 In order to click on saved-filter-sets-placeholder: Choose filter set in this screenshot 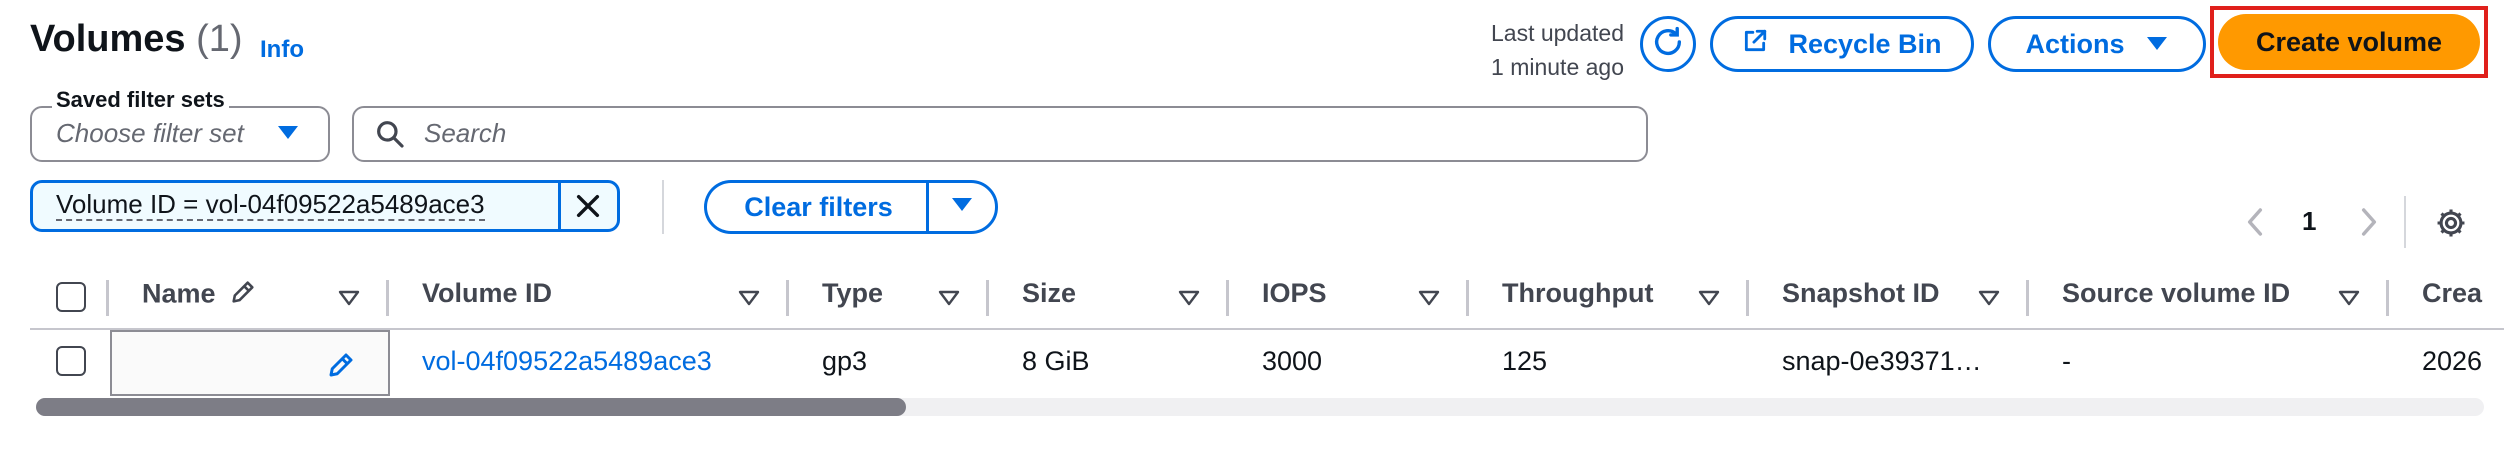, I will do `click(150, 133)`.